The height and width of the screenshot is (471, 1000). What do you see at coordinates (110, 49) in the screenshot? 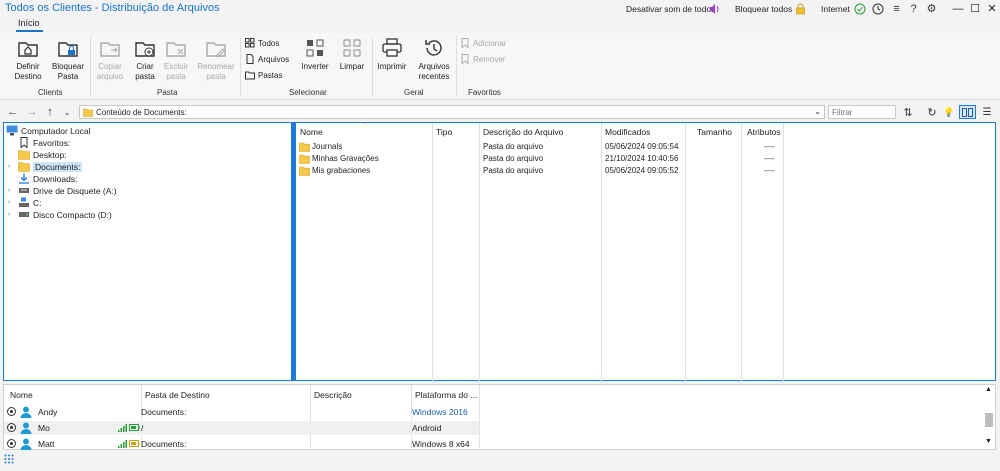
I see `copy-folder-icon` at bounding box center [110, 49].